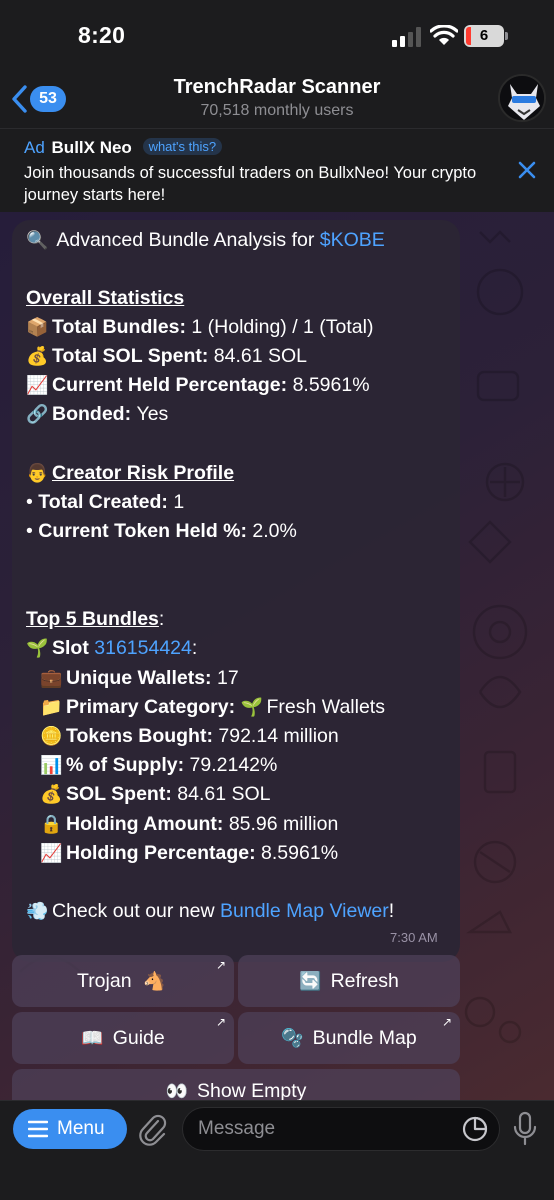 Image resolution: width=554 pixels, height=1200 pixels. What do you see at coordinates (176, 1090) in the screenshot?
I see `eyes-icon: 👀` at bounding box center [176, 1090].